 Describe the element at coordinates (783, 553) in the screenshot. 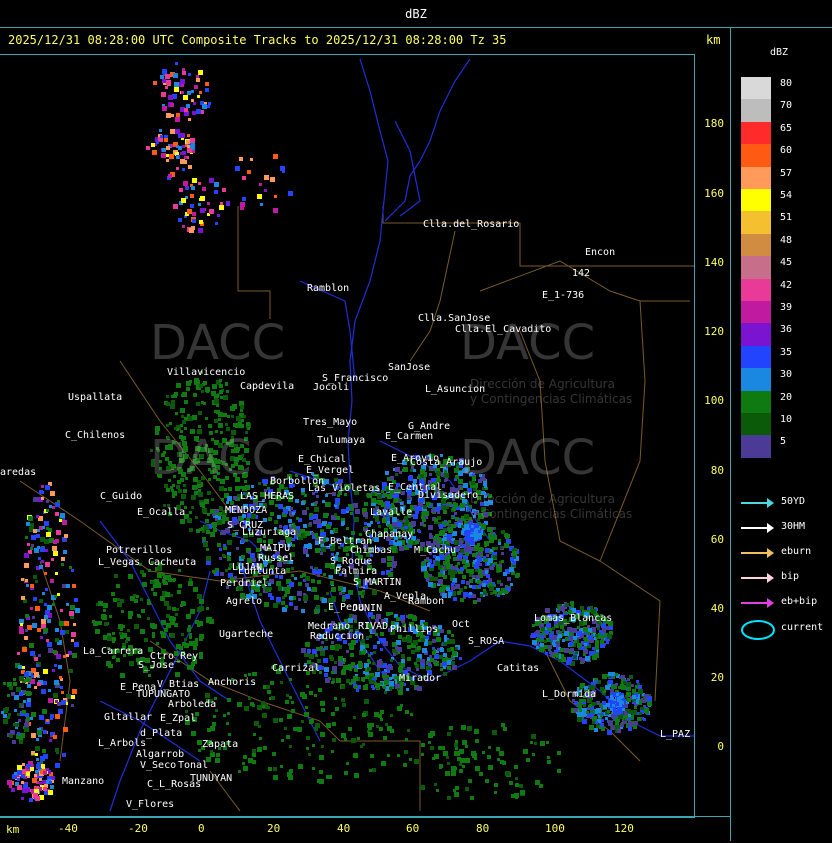

I see `track-legend-item: eburn` at that location.